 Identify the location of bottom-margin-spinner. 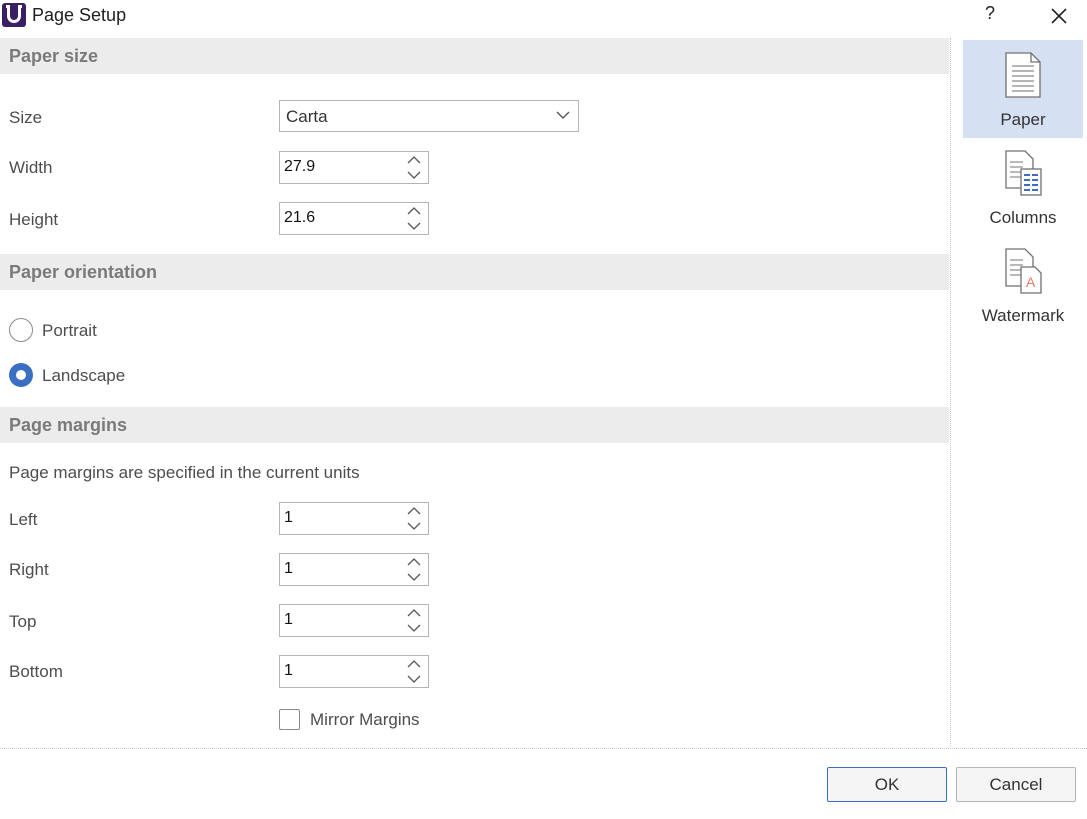
(354, 671).